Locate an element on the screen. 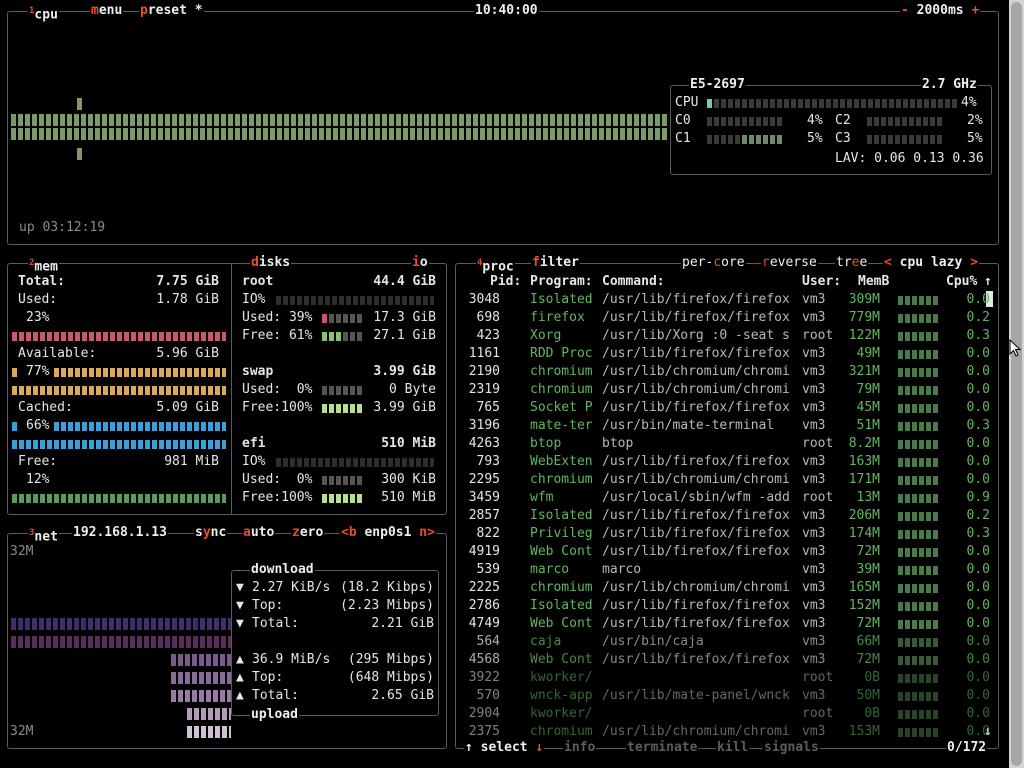 The width and height of the screenshot is (1024, 768). mem-used-value: 1.78 GiB is located at coordinates (187, 299).